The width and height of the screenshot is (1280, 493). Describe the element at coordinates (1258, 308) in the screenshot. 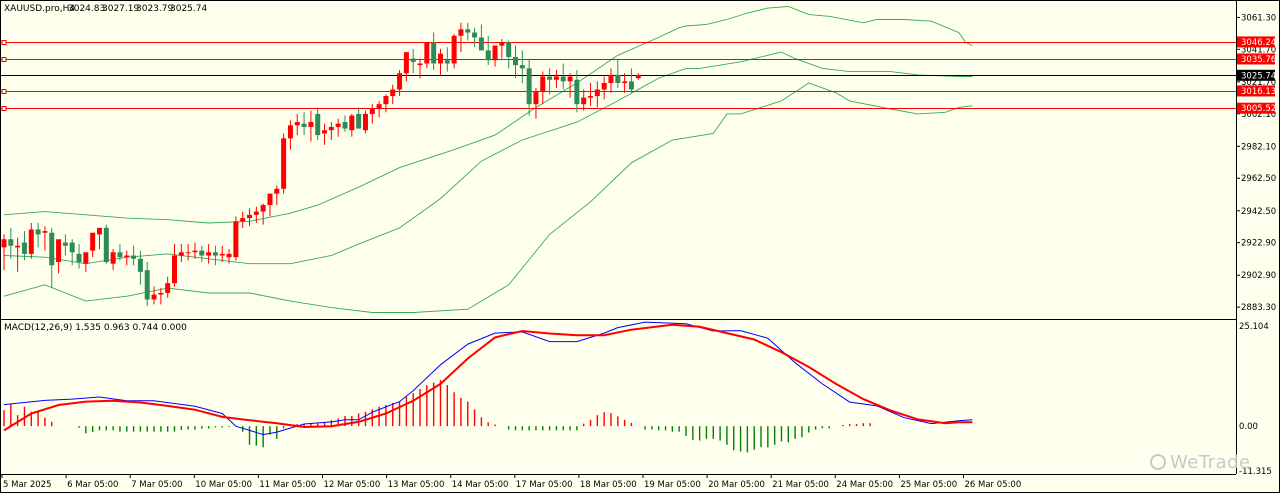

I see `price-tick-label: 2883.30` at that location.